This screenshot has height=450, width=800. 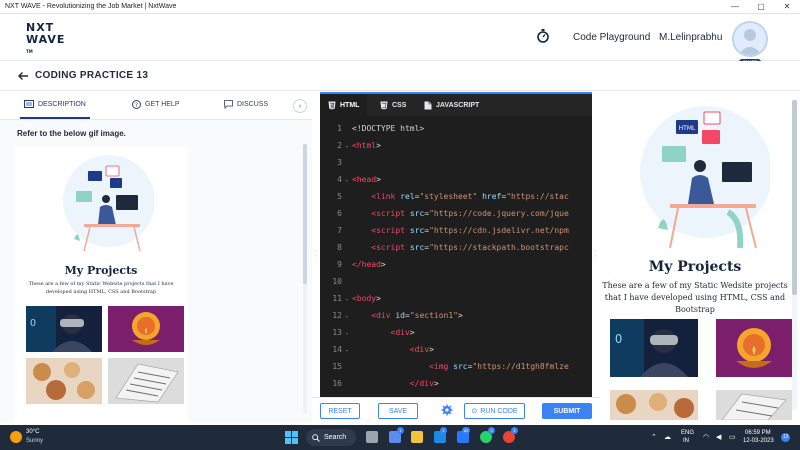 What do you see at coordinates (750, 39) in the screenshot?
I see `avatar` at bounding box center [750, 39].